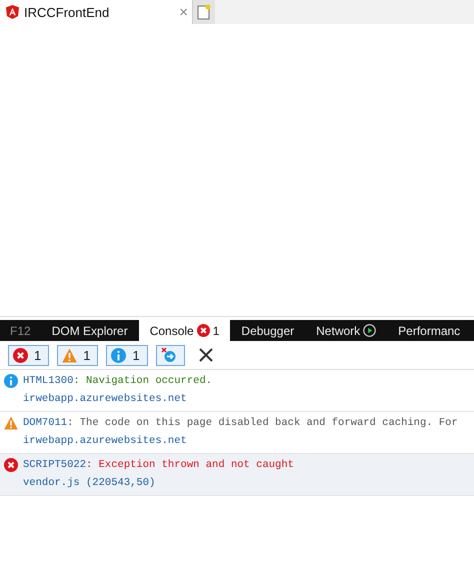  I want to click on new-tab-button, so click(203, 12).